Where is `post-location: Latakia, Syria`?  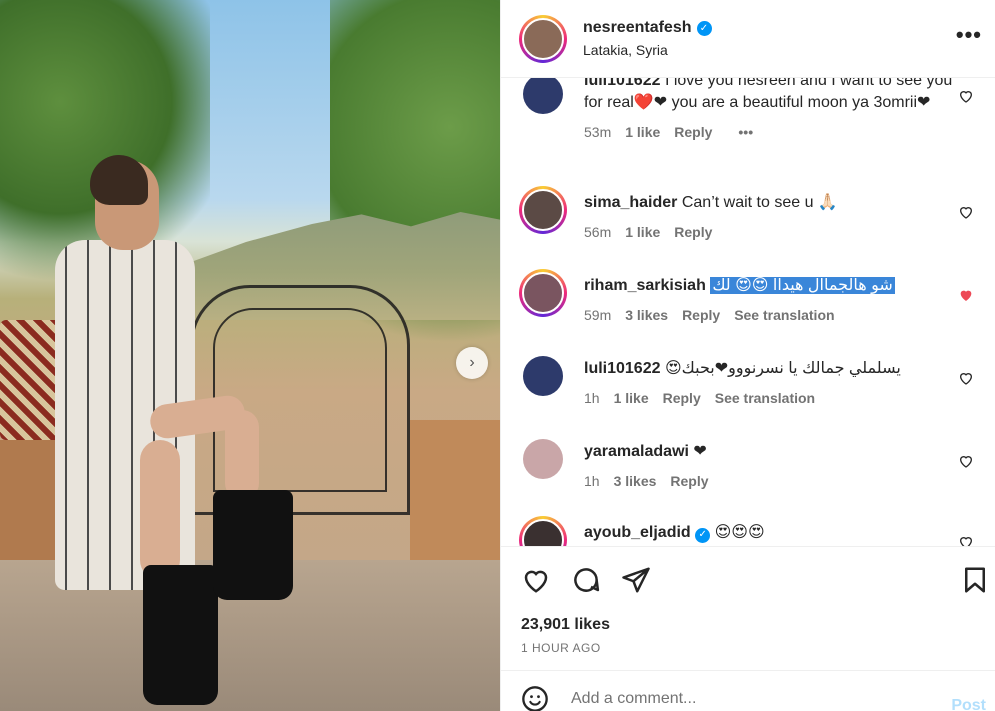 post-location: Latakia, Syria is located at coordinates (647, 50).